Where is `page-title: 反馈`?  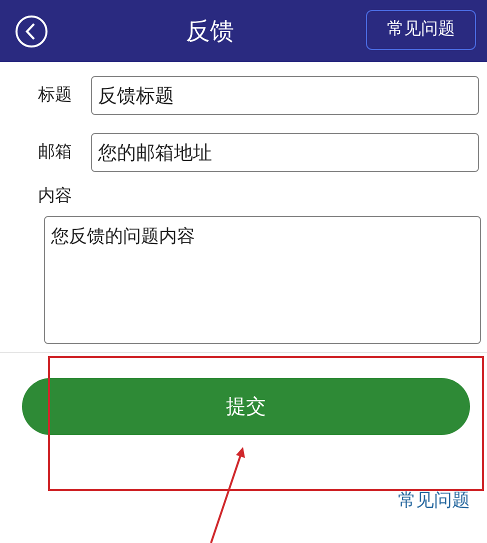 page-title: 反馈 is located at coordinates (210, 31).